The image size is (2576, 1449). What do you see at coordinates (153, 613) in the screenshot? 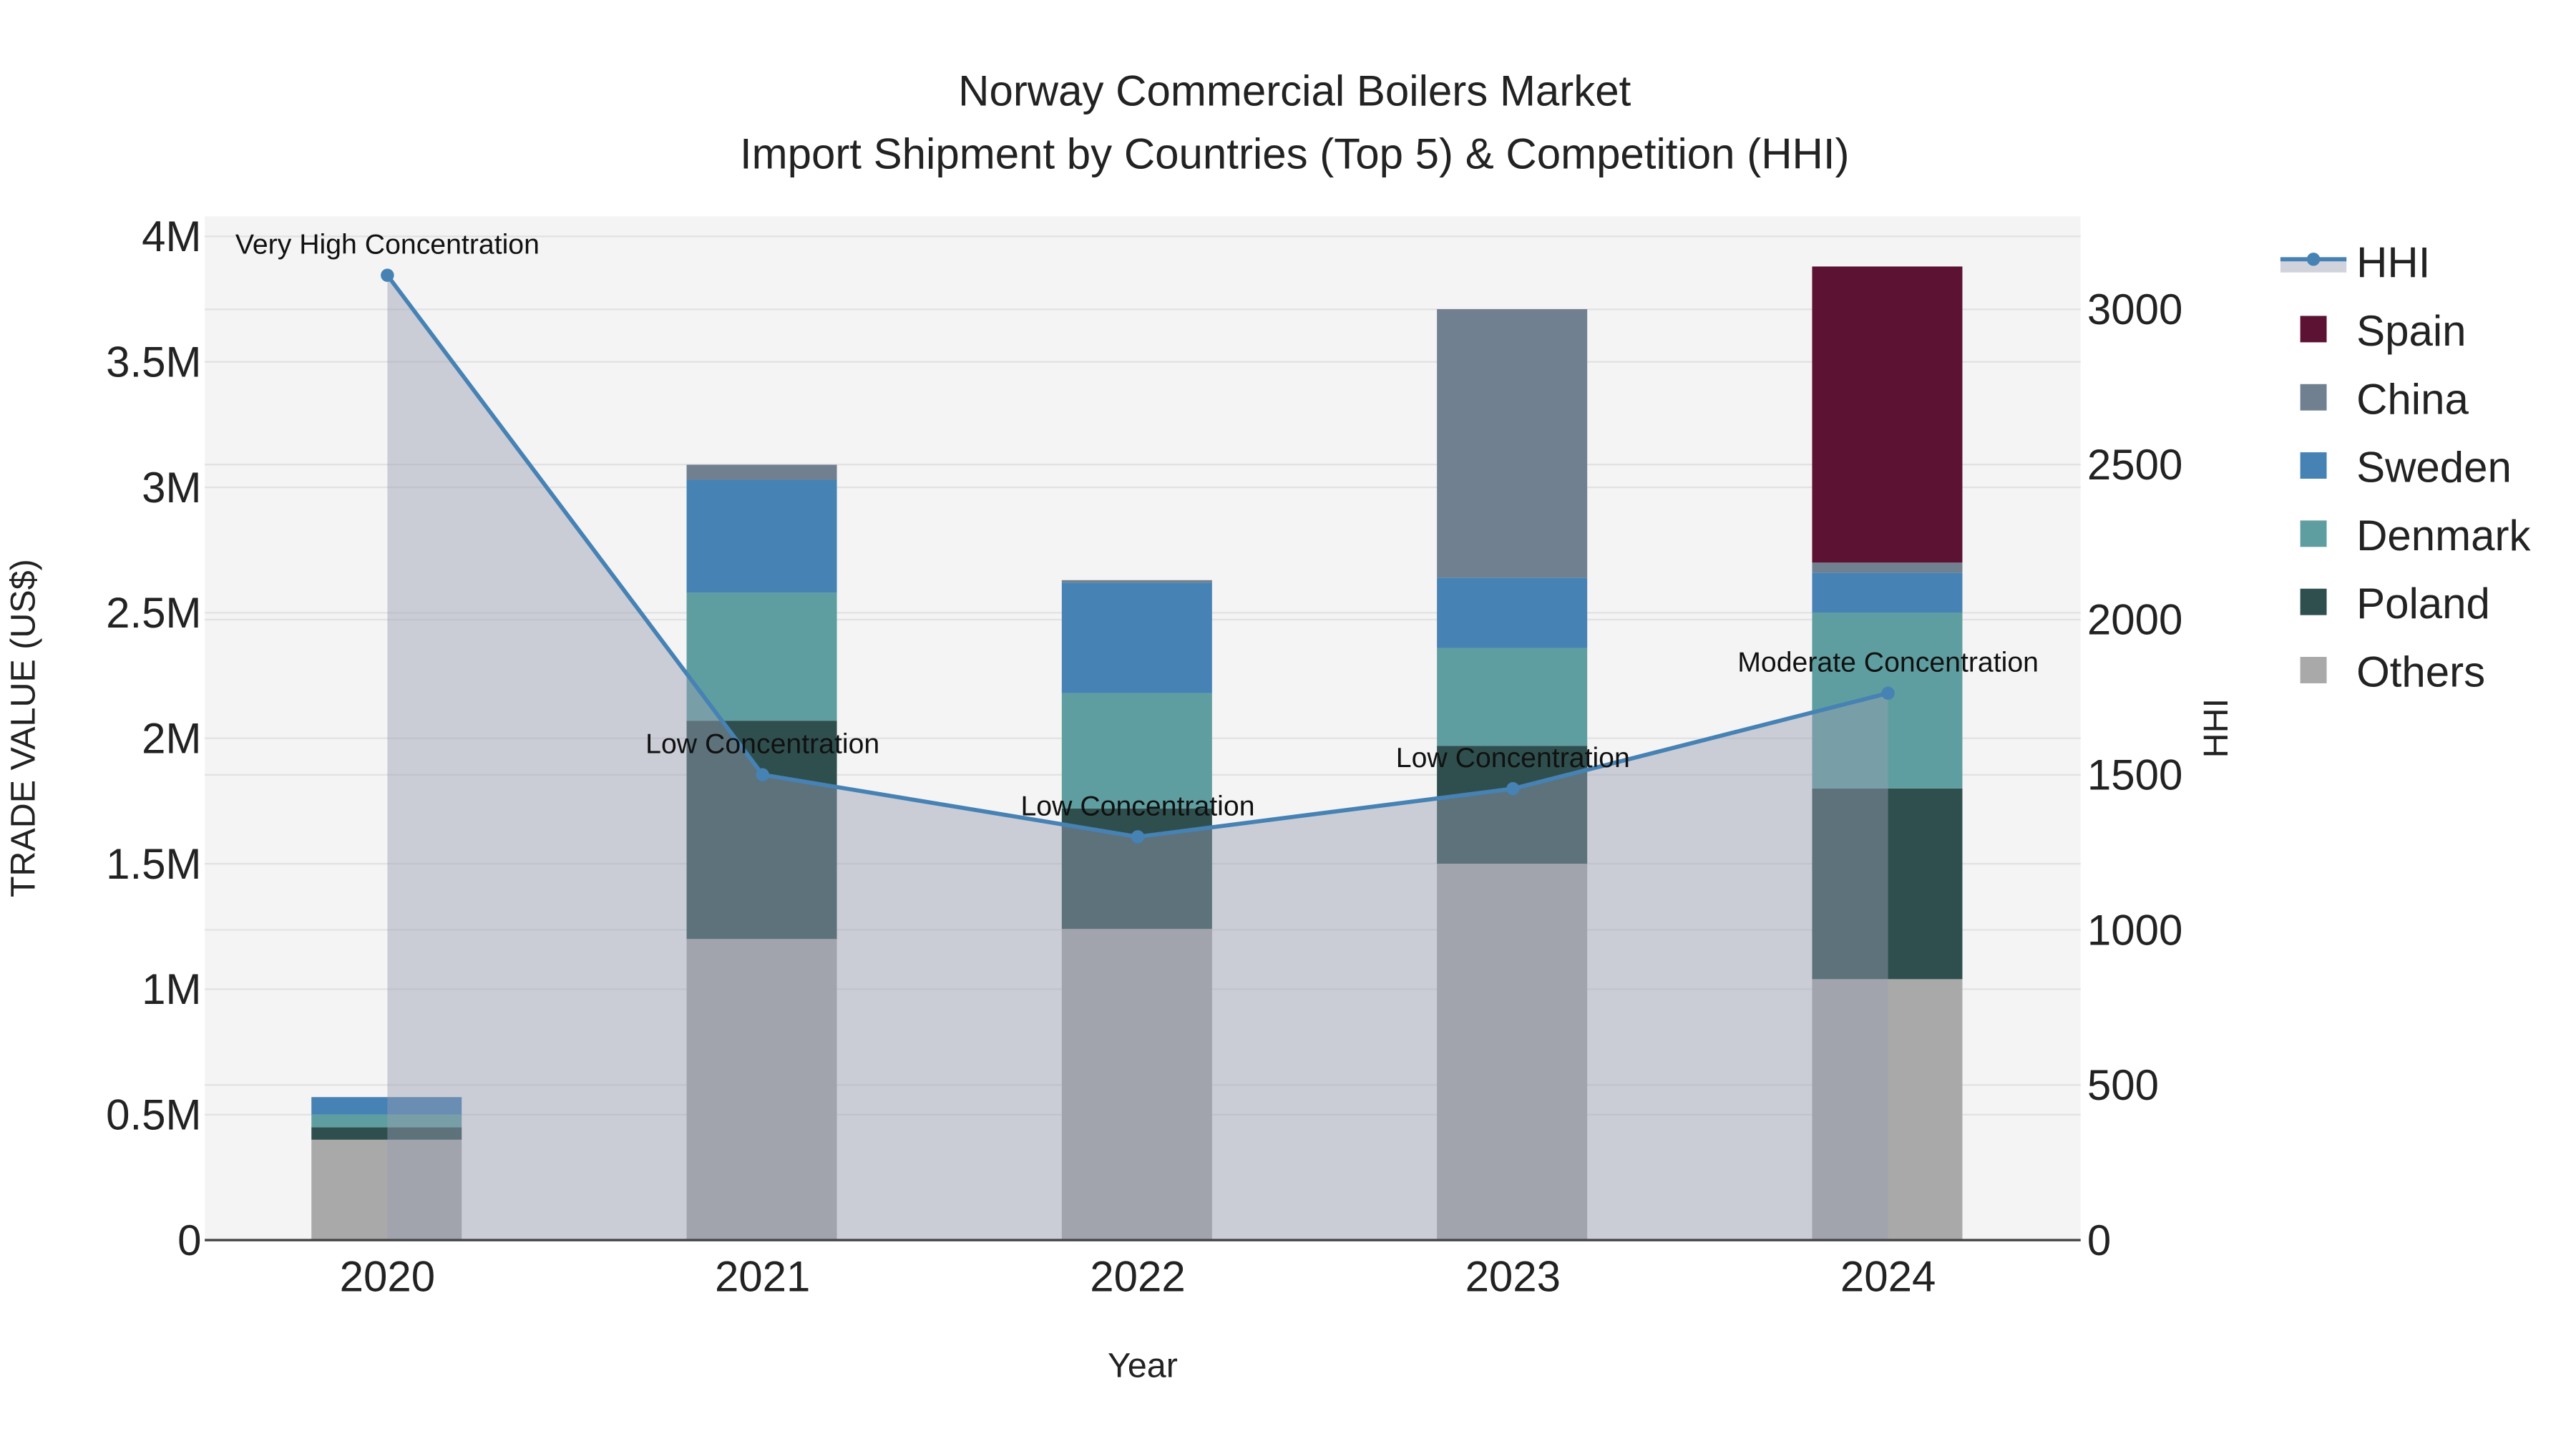
I see `y-tick-label: 2.5M` at bounding box center [153, 613].